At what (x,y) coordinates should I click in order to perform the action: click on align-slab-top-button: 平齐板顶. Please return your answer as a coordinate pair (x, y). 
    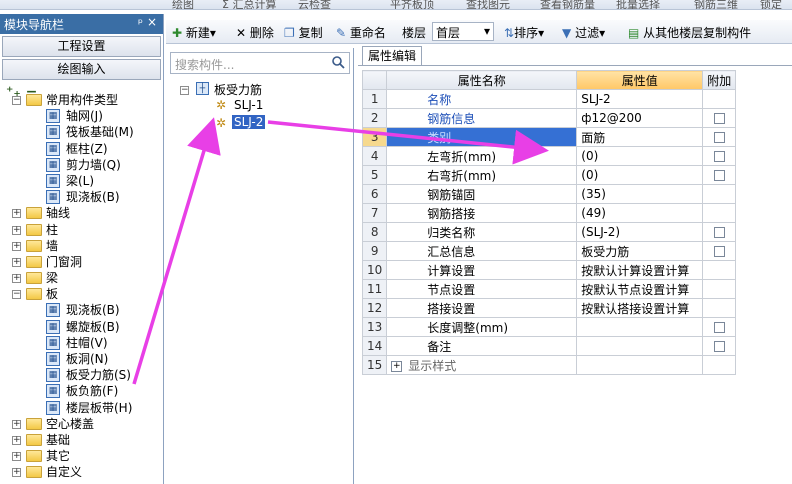
    Looking at the image, I should click on (412, 4).